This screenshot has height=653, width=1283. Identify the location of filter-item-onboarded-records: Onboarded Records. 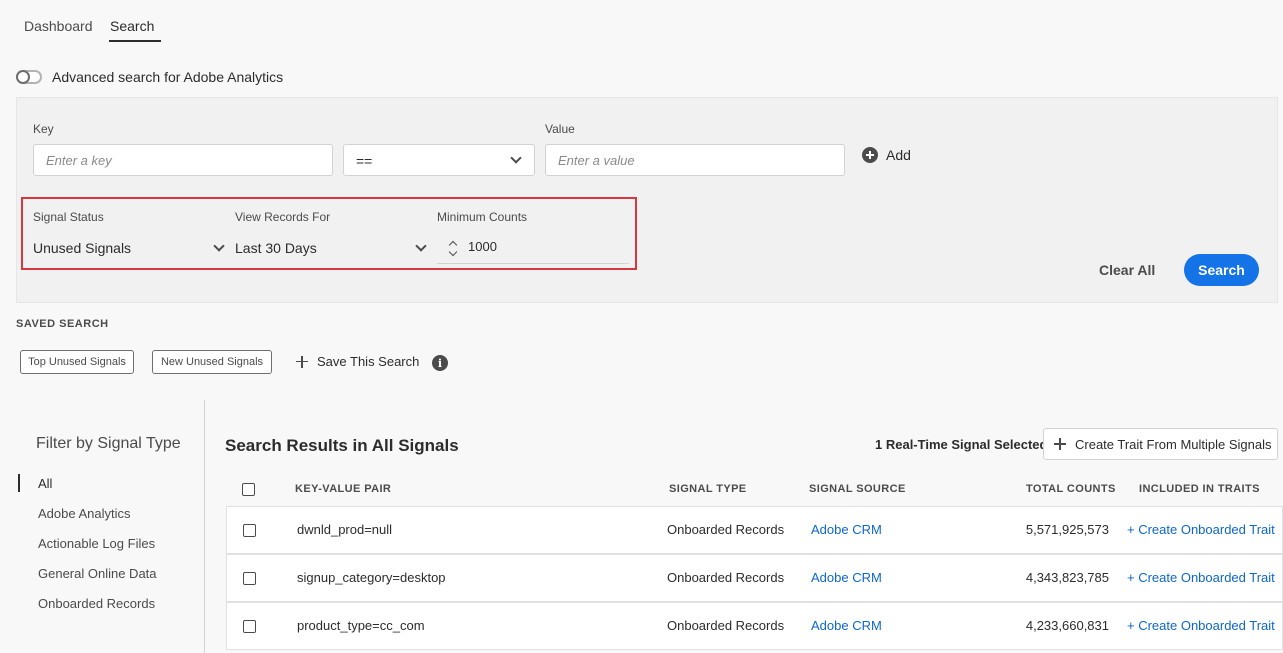
(96, 603).